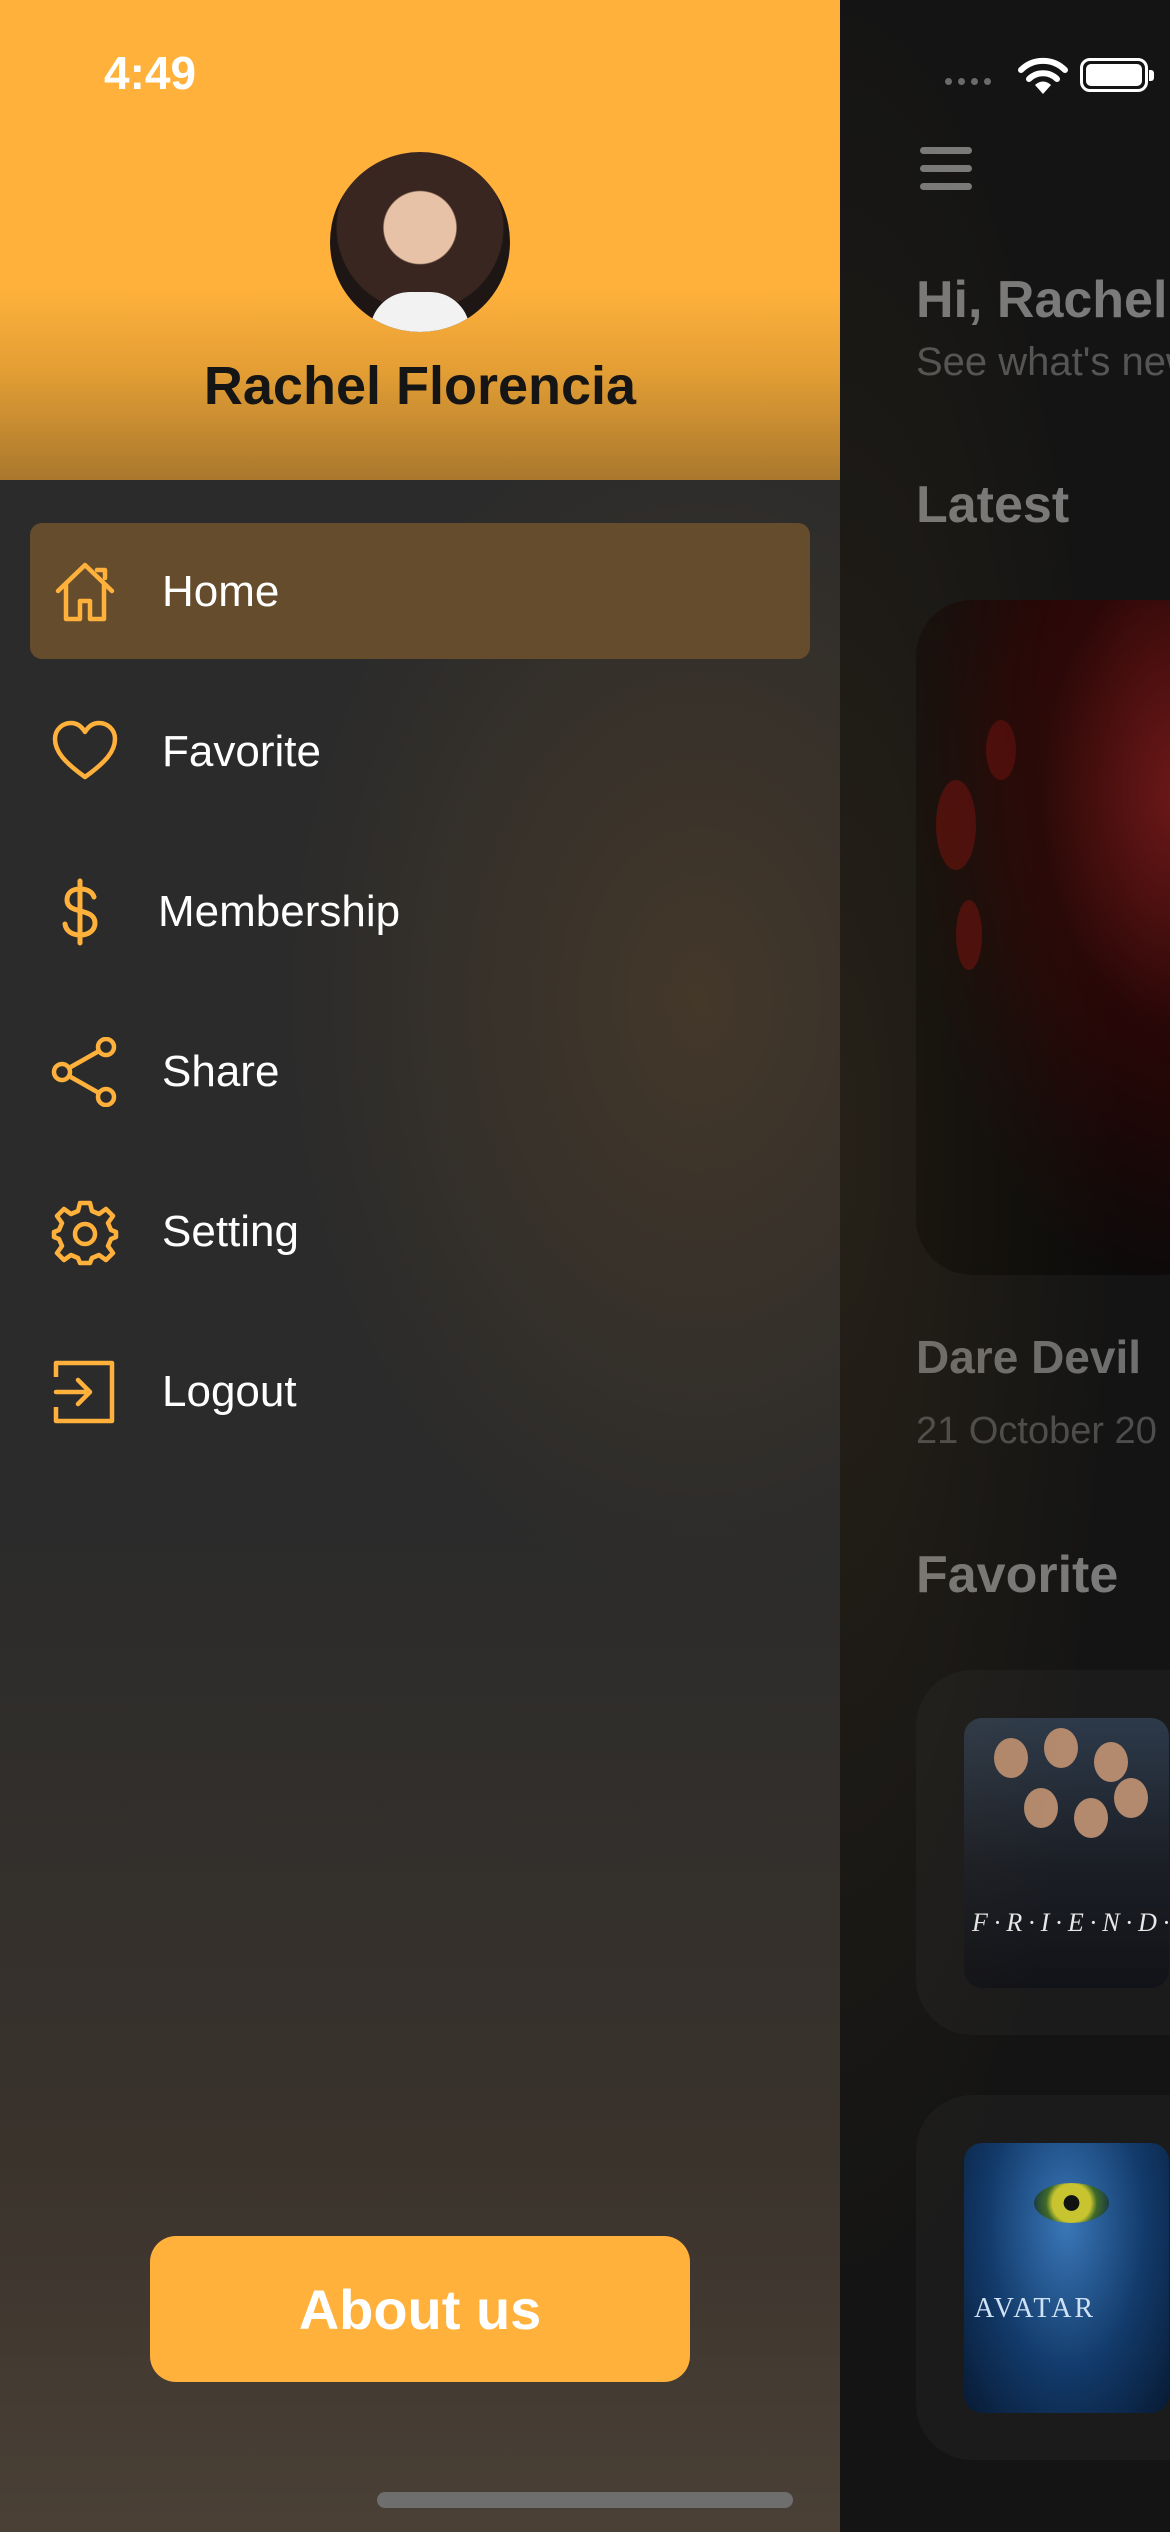 This screenshot has height=2532, width=1170. I want to click on latest-movie-poster, so click(1043, 937).